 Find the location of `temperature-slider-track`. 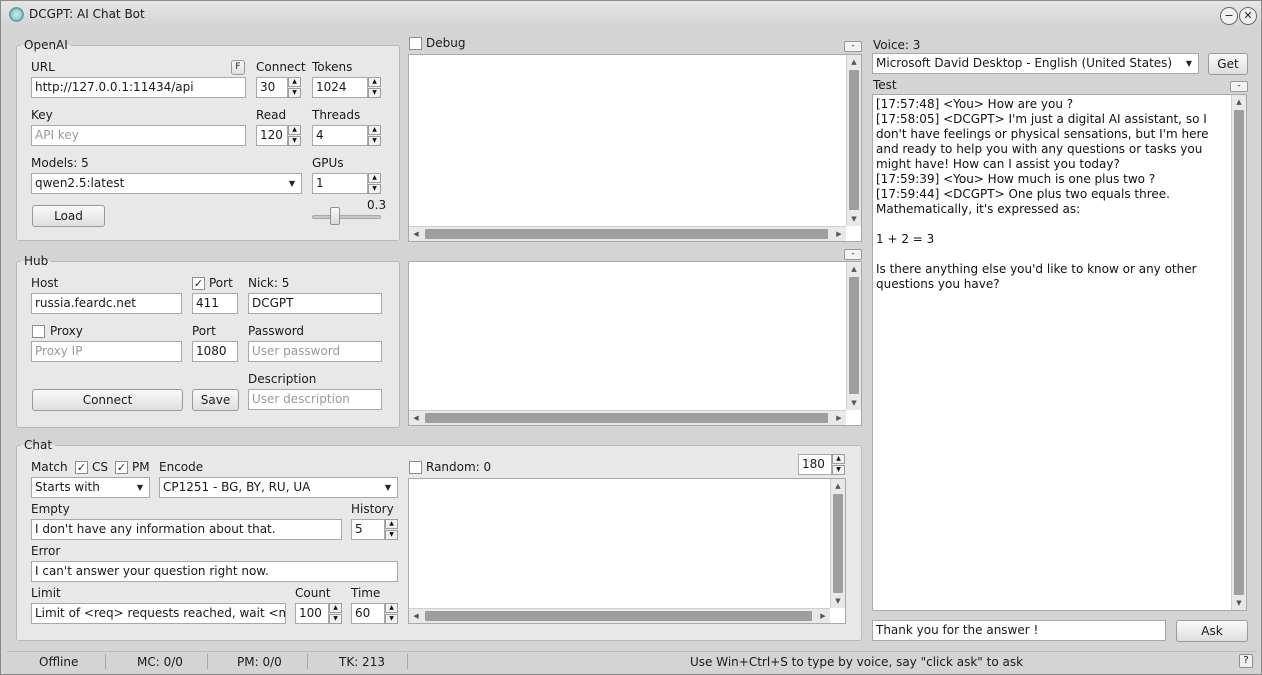

temperature-slider-track is located at coordinates (346, 217).